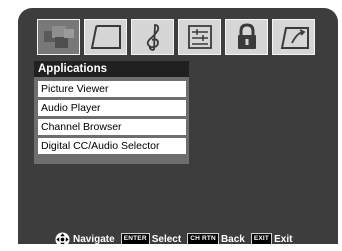 Image resolution: width=342 pixels, height=251 pixels. I want to click on tab-lock, so click(246, 37).